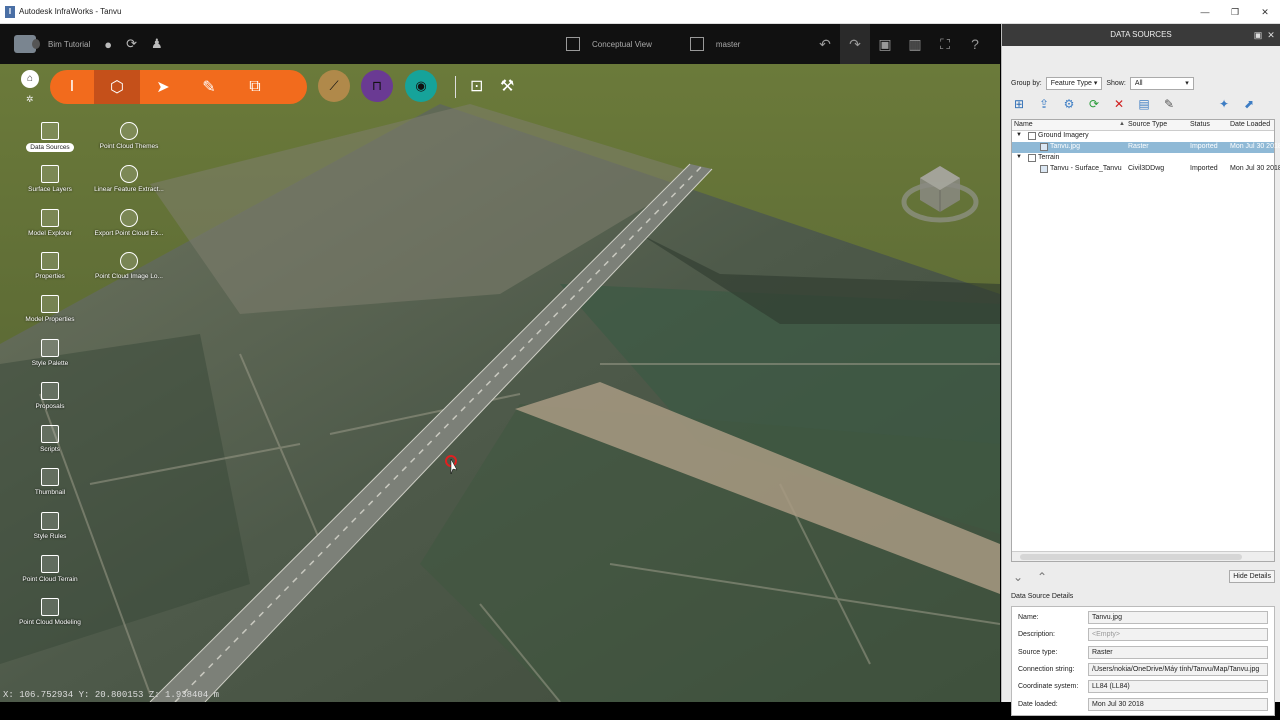 This screenshot has width=1280, height=720. What do you see at coordinates (1271, 35) in the screenshot?
I see `panel-close-icon: ✕` at bounding box center [1271, 35].